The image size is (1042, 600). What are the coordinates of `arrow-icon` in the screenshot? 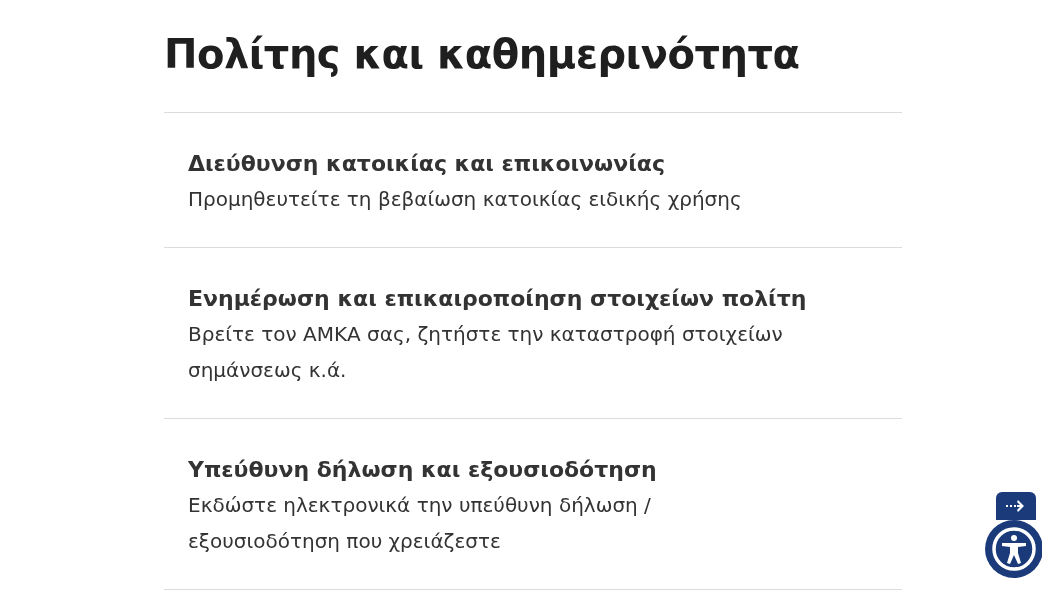 It's located at (1016, 506).